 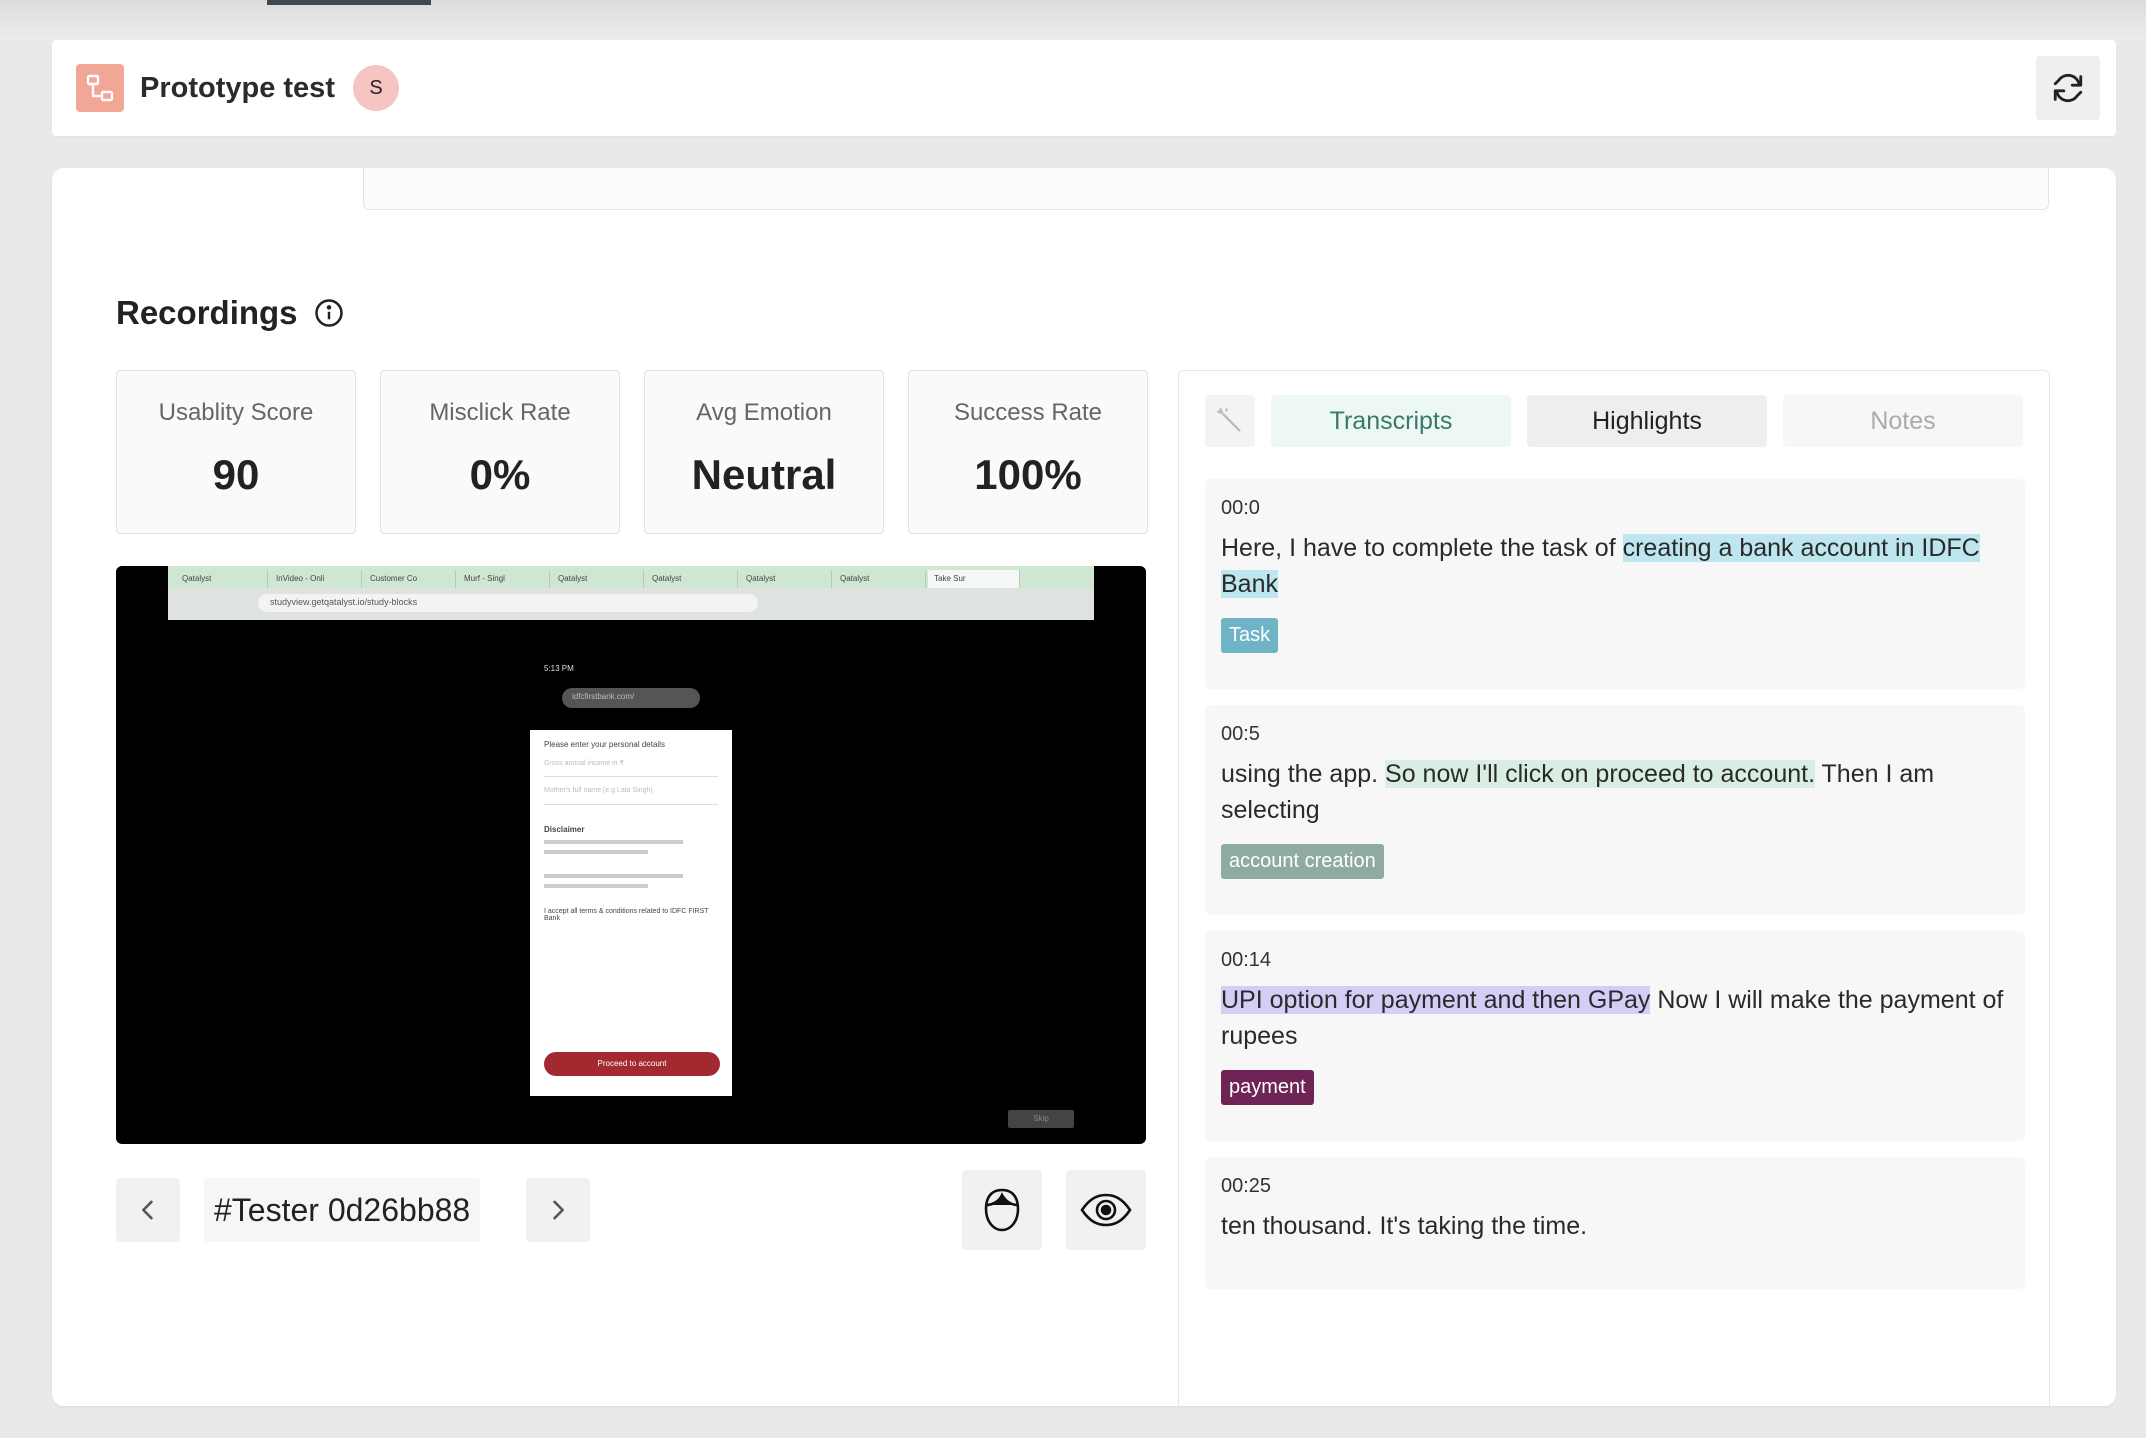 What do you see at coordinates (1267, 1087) in the screenshot?
I see `tag-payment: payment` at bounding box center [1267, 1087].